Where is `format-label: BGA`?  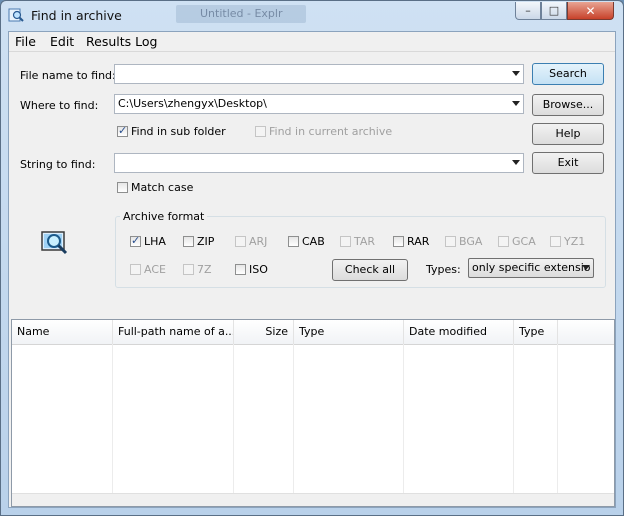
format-label: BGA is located at coordinates (471, 241).